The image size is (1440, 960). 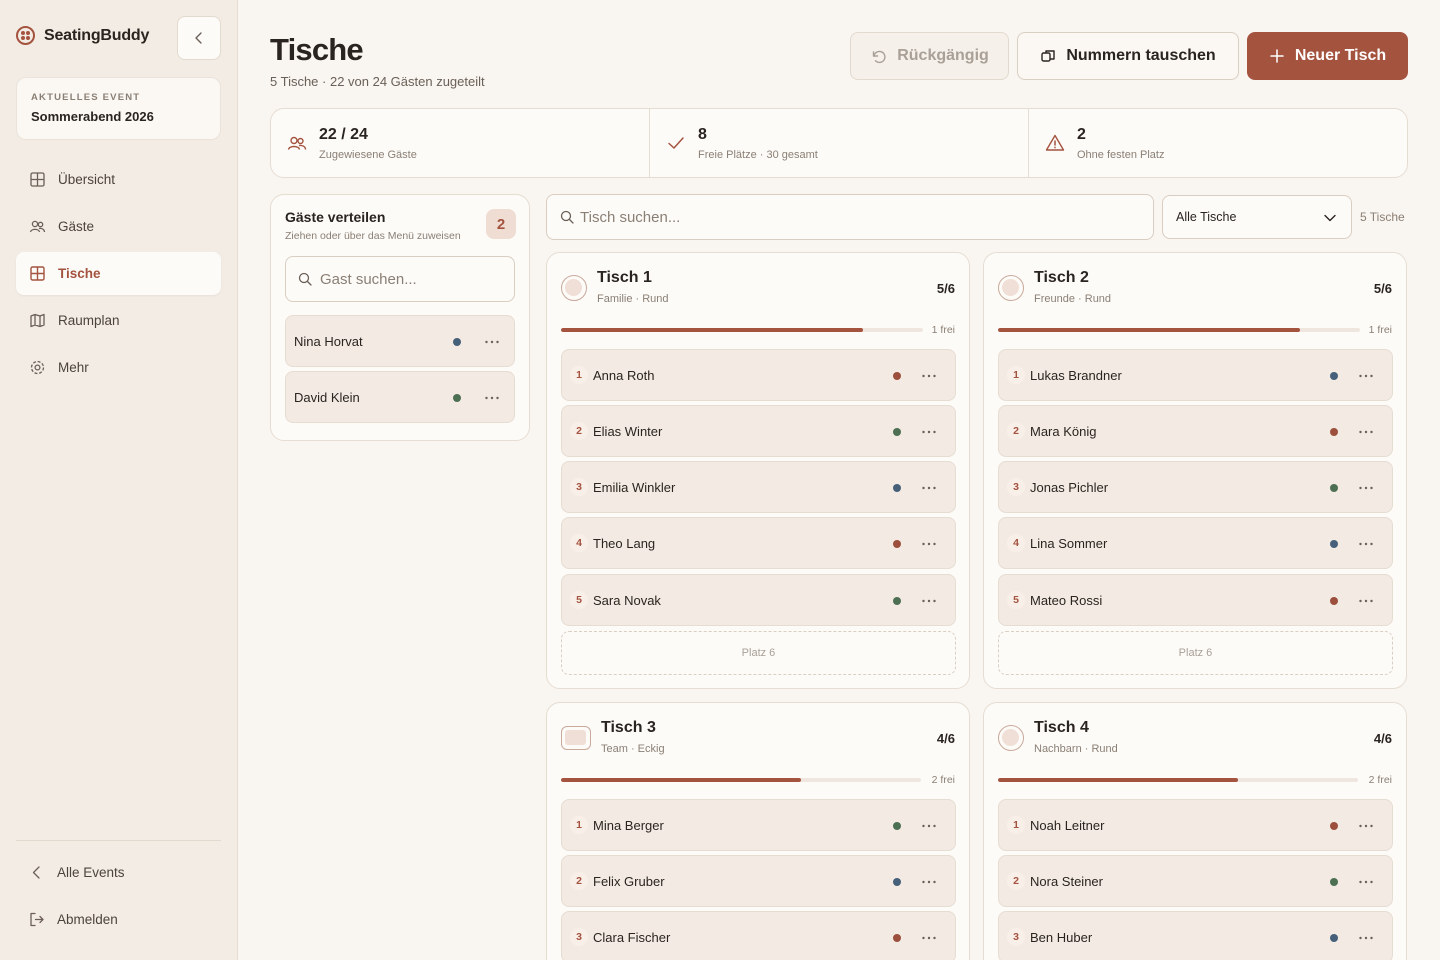 I want to click on seat-guest-name: Mara König, so click(x=1063, y=431).